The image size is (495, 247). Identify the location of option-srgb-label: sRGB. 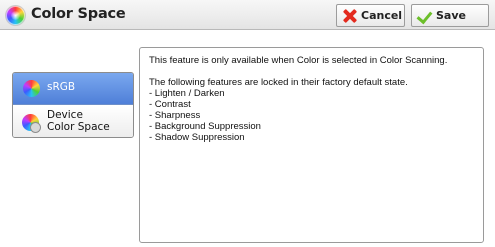
(61, 87).